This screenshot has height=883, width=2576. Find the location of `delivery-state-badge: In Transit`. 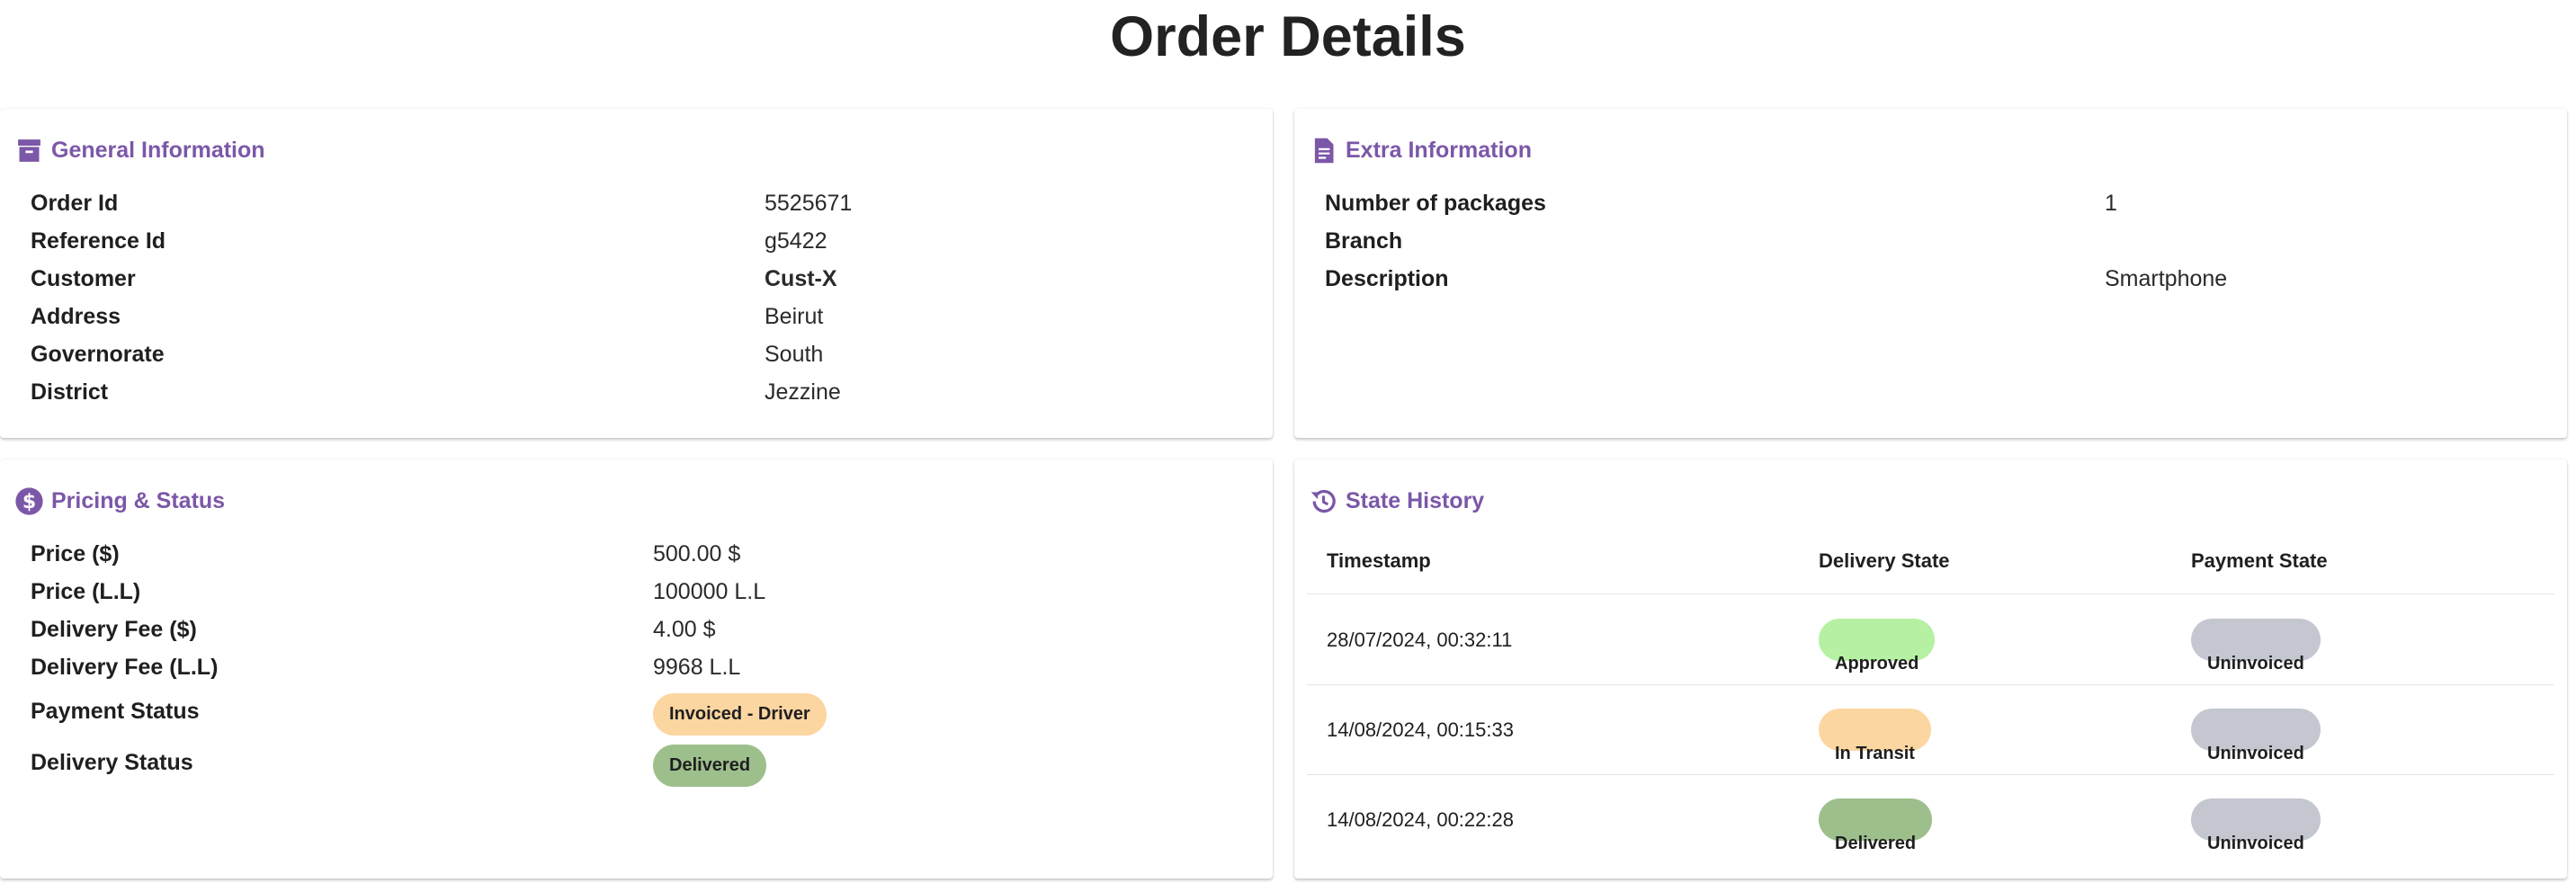

delivery-state-badge: In Transit is located at coordinates (1875, 736).